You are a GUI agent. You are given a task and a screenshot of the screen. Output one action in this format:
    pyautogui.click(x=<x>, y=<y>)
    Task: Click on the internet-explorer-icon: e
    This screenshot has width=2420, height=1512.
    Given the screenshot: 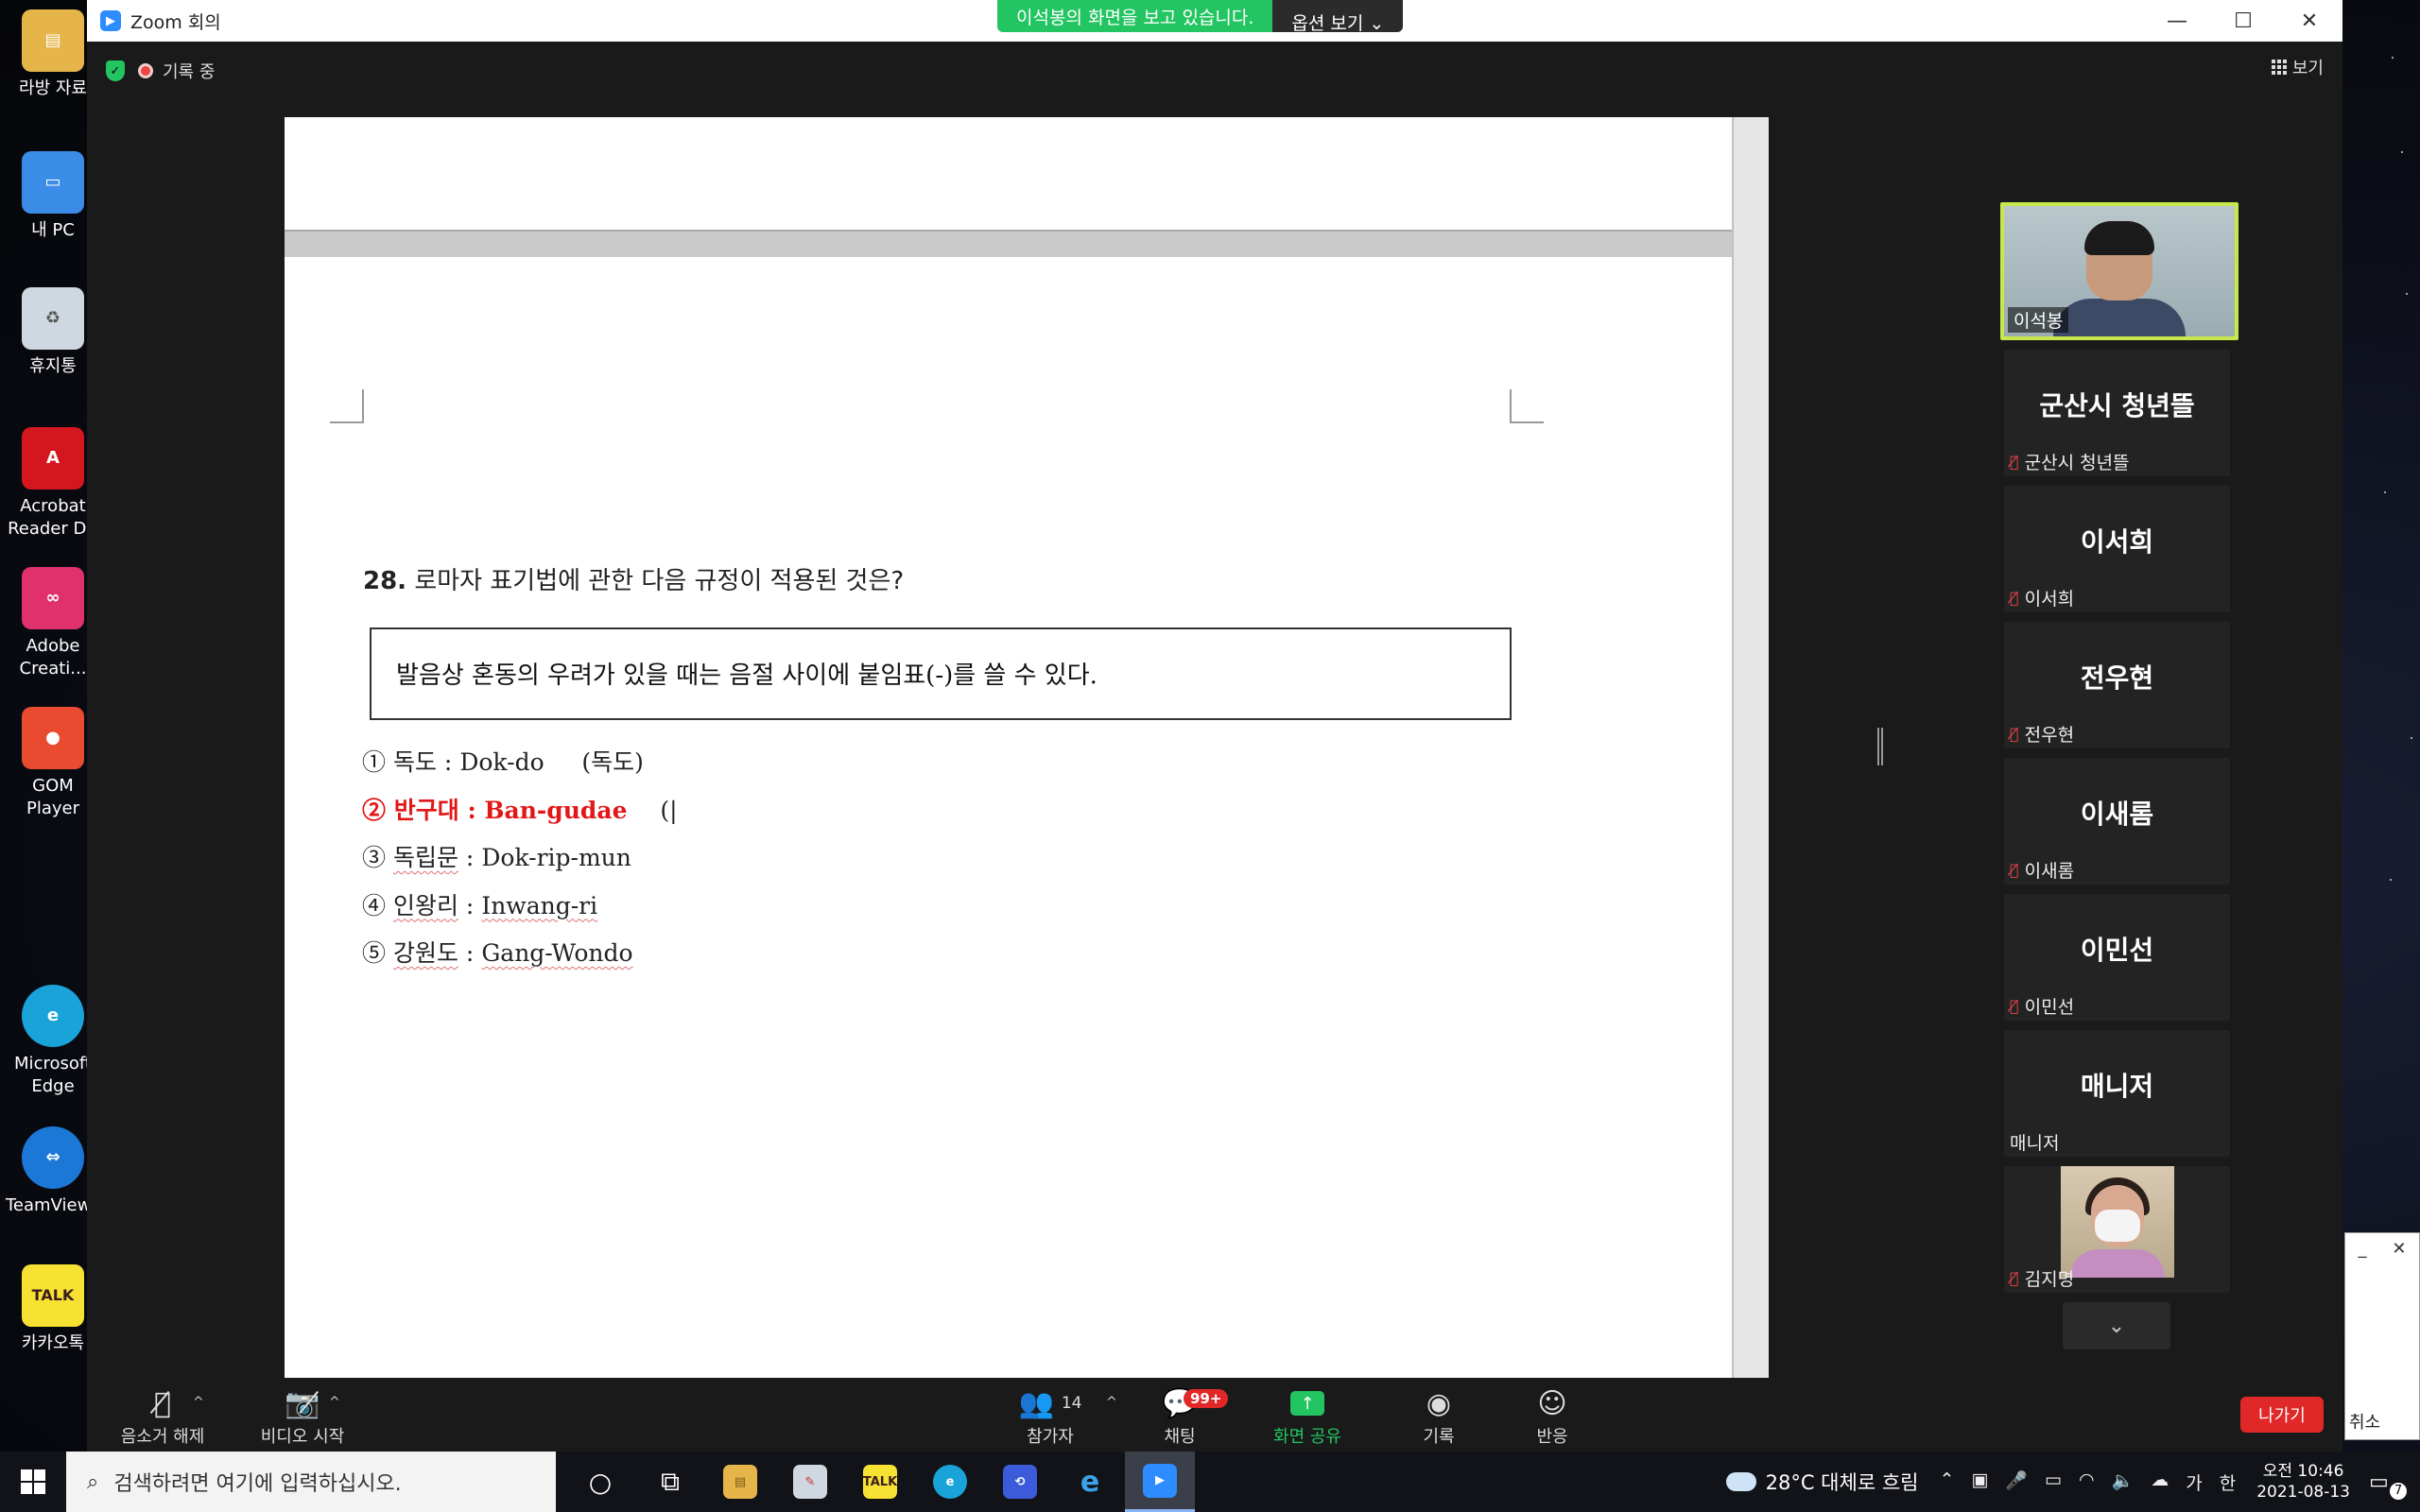 What is the action you would take?
    pyautogui.click(x=1090, y=1482)
    